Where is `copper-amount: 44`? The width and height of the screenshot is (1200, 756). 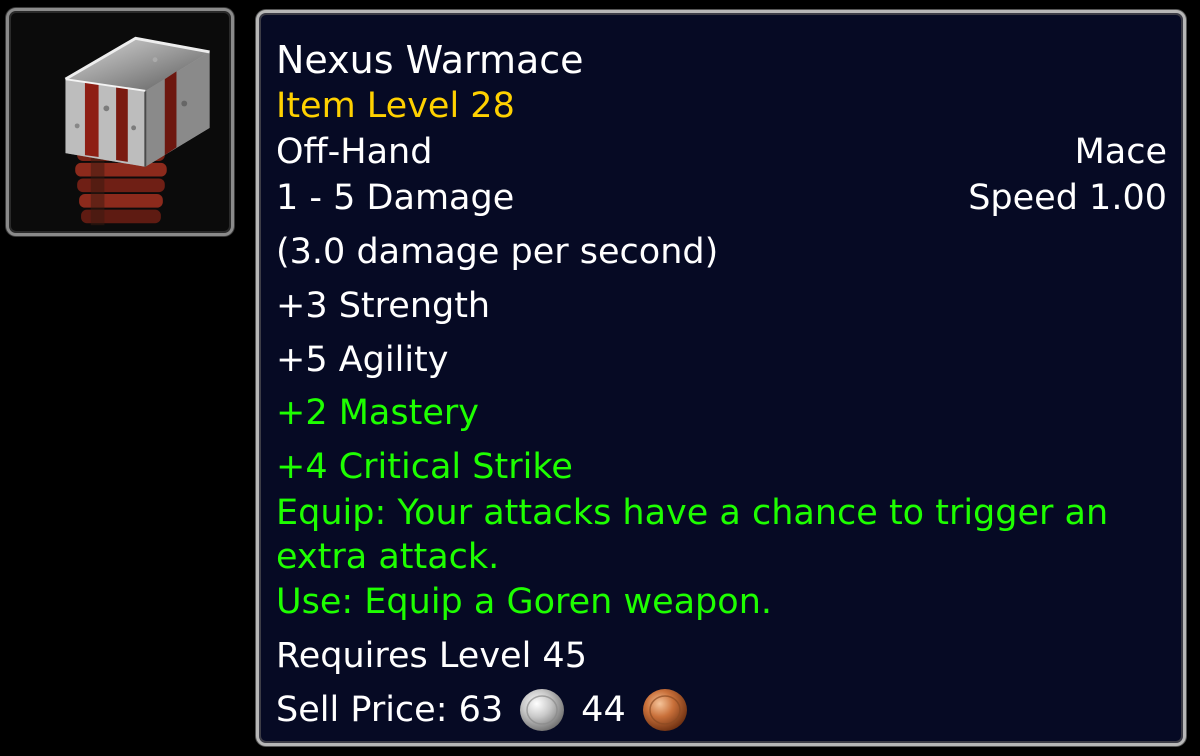 copper-amount: 44 is located at coordinates (603, 710).